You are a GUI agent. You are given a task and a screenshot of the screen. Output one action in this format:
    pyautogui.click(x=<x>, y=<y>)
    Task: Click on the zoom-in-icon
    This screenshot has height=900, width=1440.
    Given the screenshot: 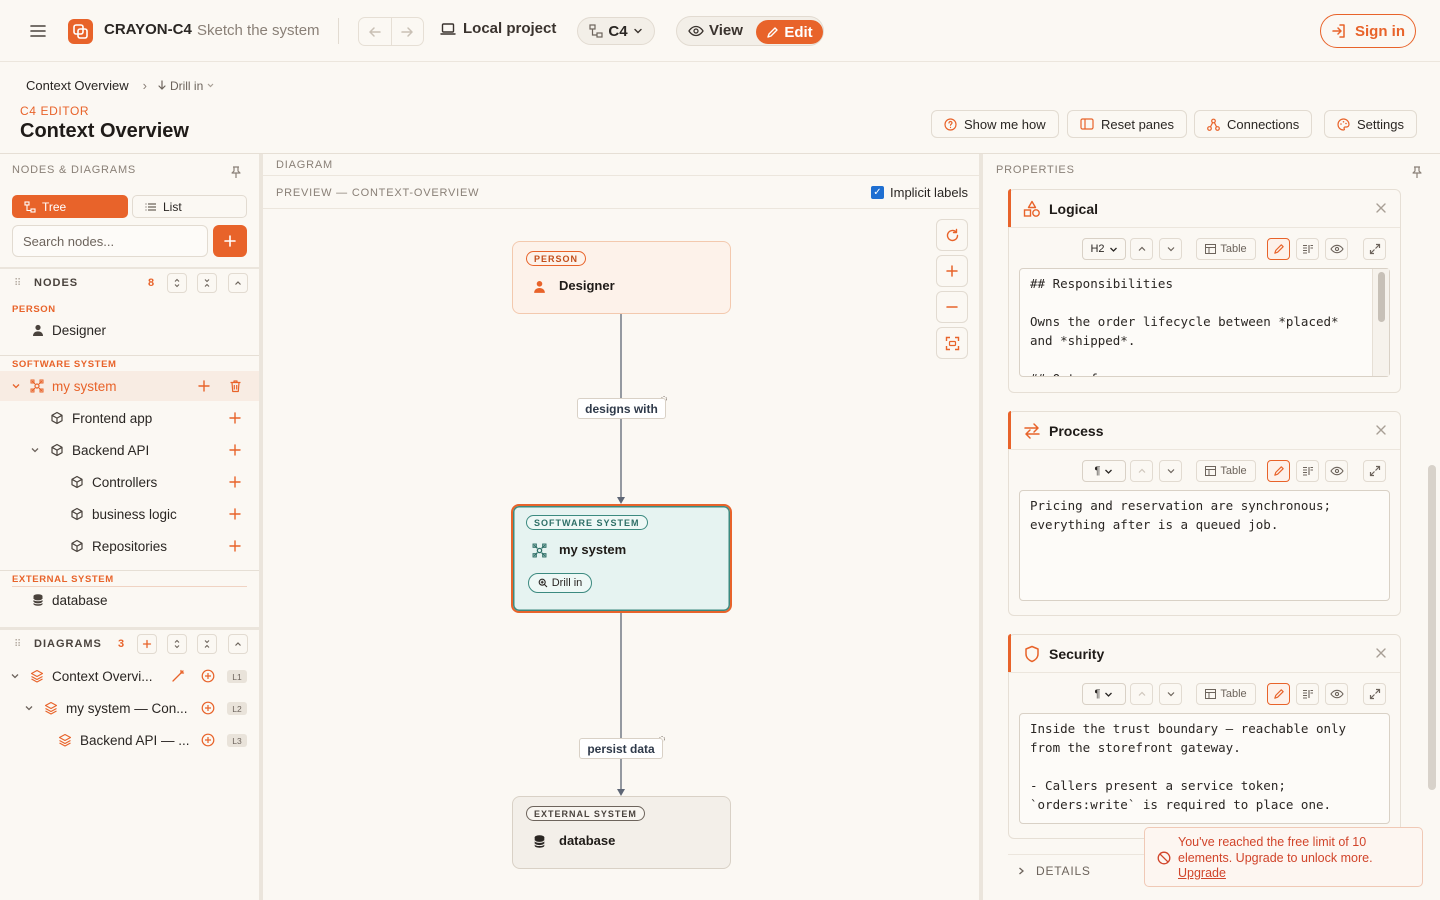 What is the action you would take?
    pyautogui.click(x=952, y=271)
    